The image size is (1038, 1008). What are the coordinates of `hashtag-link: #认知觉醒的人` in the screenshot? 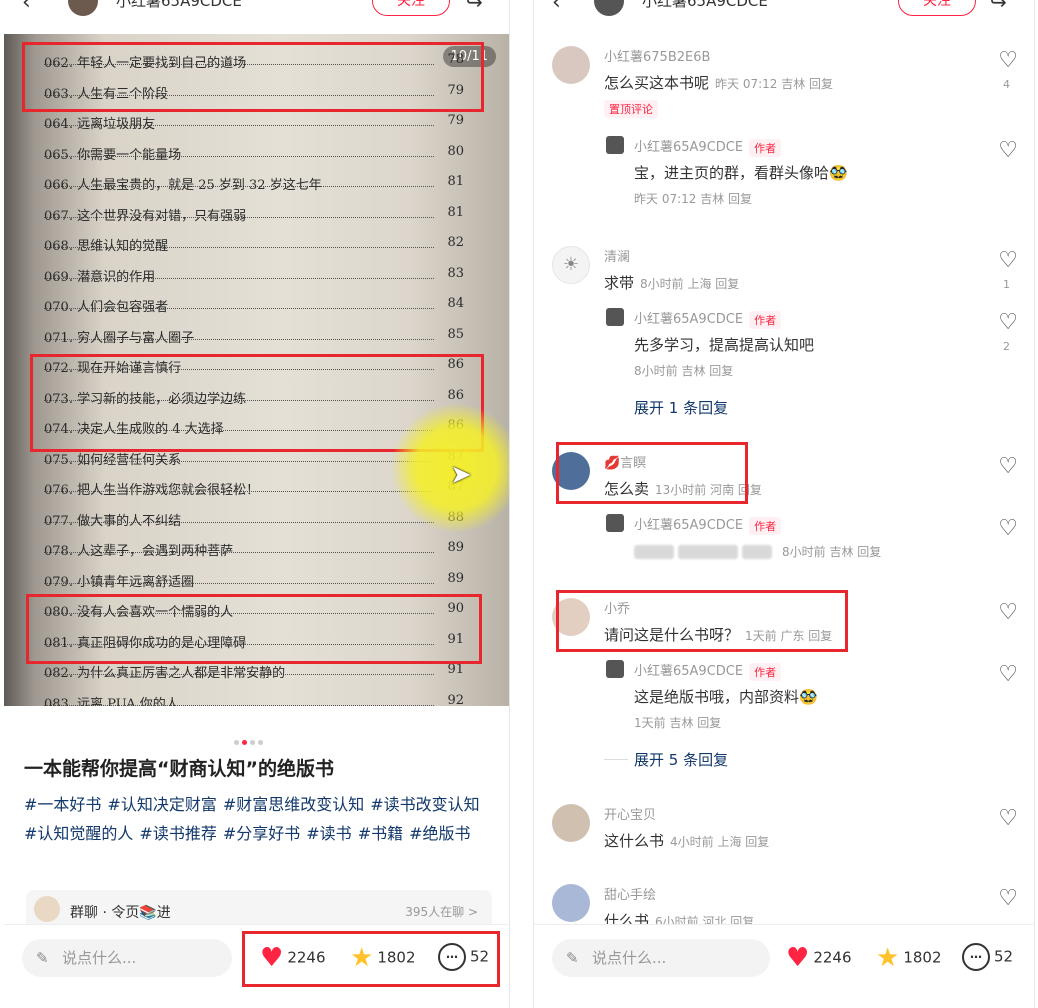 It's located at (78, 833).